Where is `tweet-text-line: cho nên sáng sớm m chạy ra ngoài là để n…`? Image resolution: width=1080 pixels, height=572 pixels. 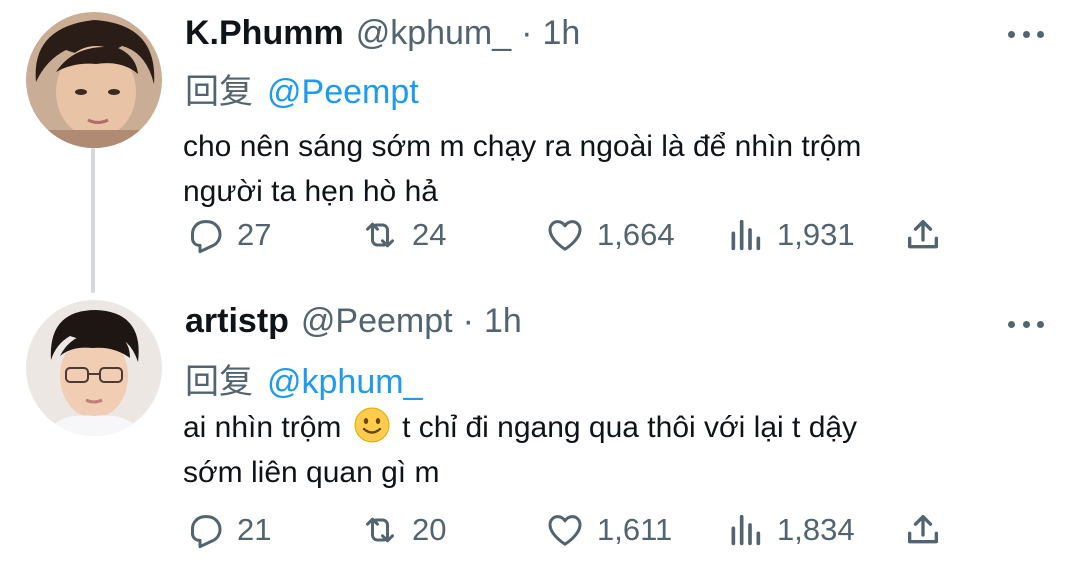 tweet-text-line: cho nên sáng sớm m chạy ra ngoài là để n… is located at coordinates (522, 146).